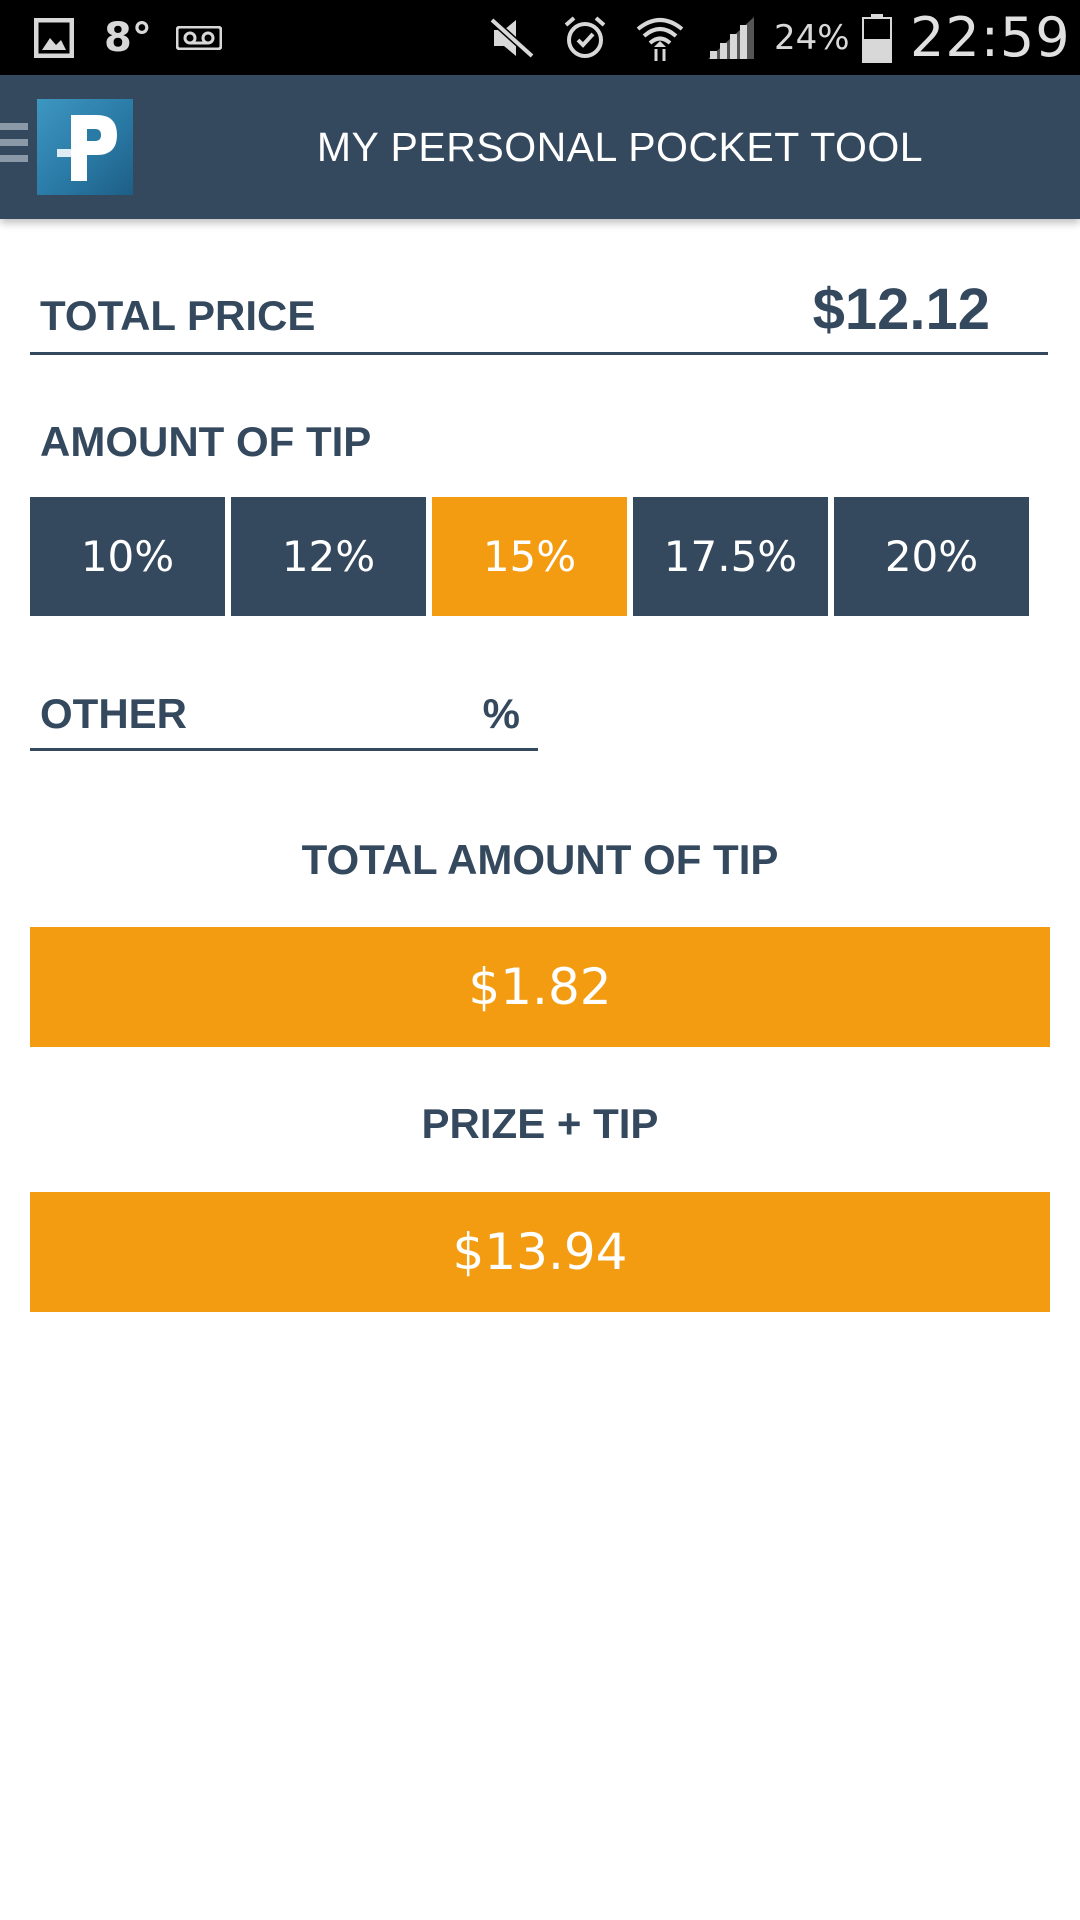 The height and width of the screenshot is (1920, 1080). Describe the element at coordinates (540, 37) in the screenshot. I see `status-bar: 8° 24% 22:59` at that location.